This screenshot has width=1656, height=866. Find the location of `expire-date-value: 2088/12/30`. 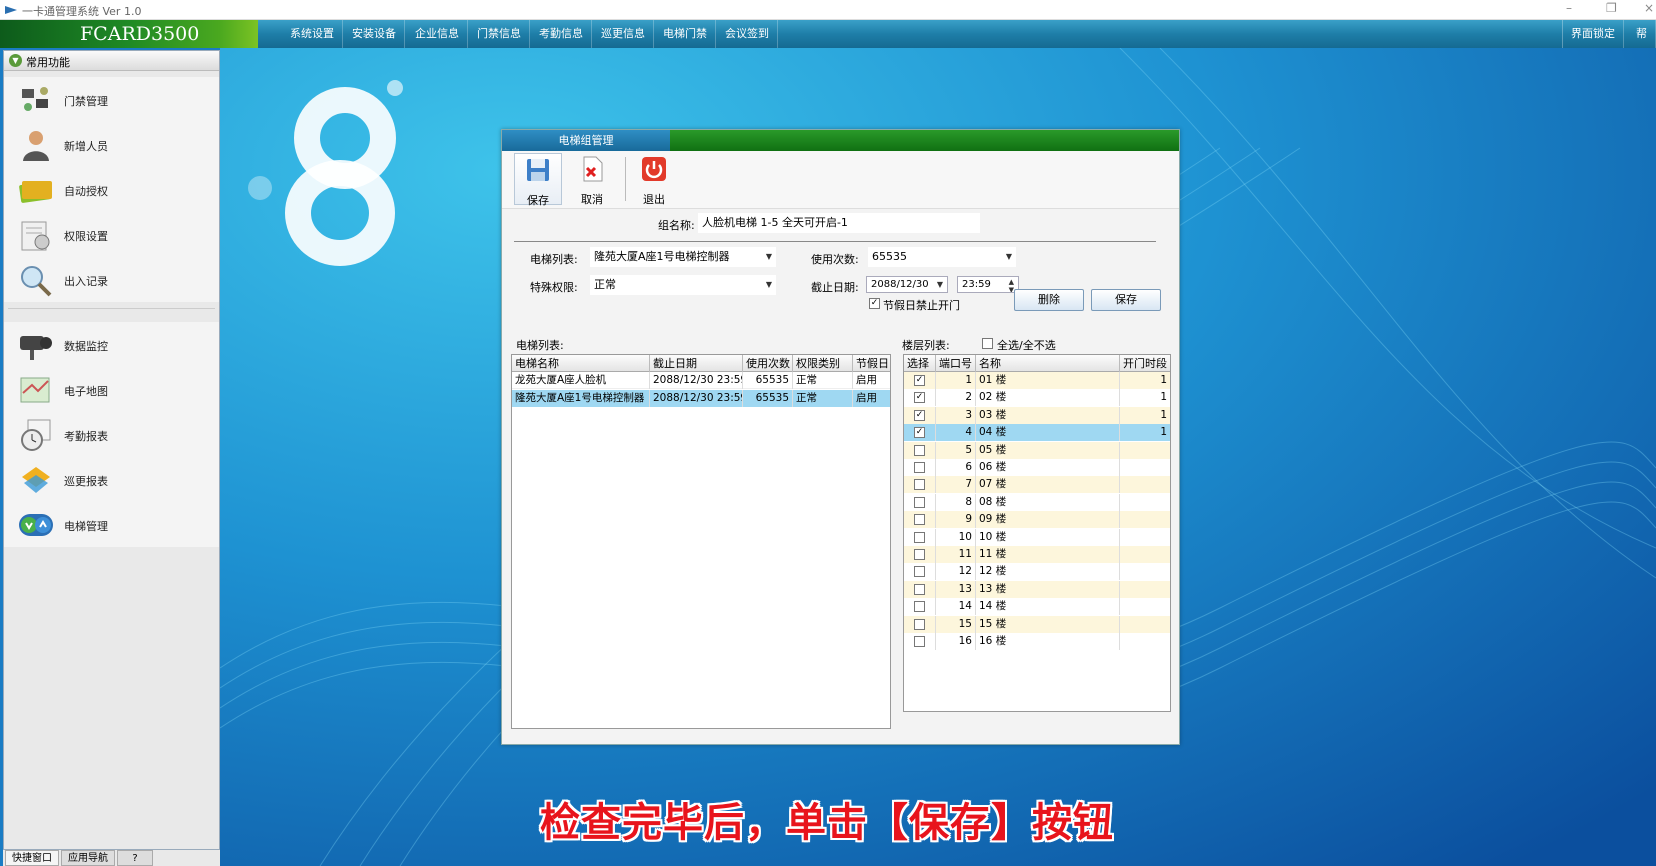

expire-date-value: 2088/12/30 is located at coordinates (900, 284).